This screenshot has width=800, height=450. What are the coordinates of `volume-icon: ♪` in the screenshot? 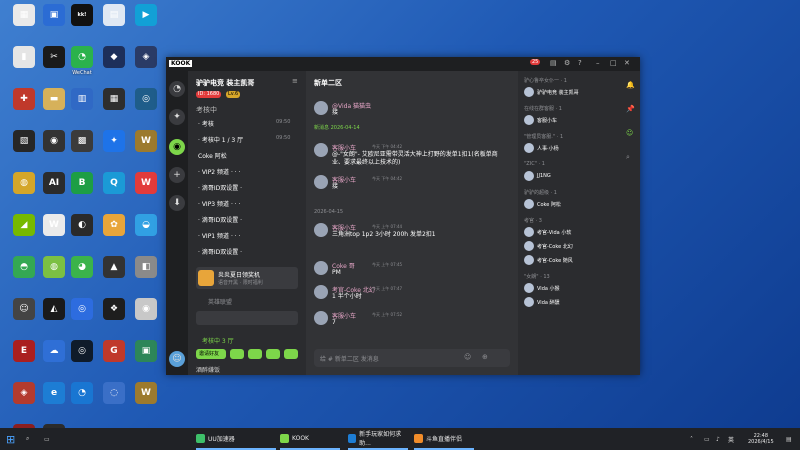 It's located at (718, 439).